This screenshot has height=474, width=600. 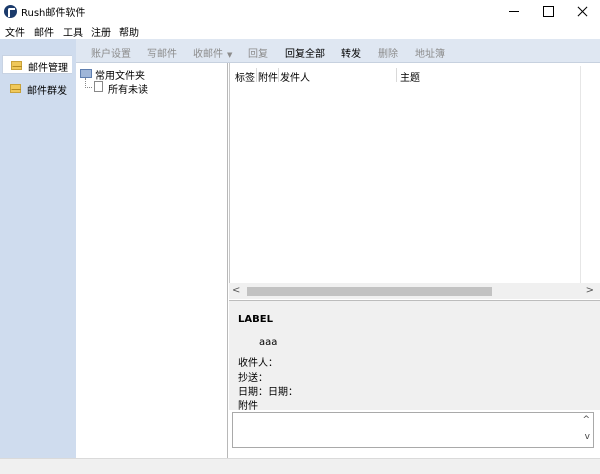 I want to click on horizontal-scrollbar: < >, so click(x=414, y=291).